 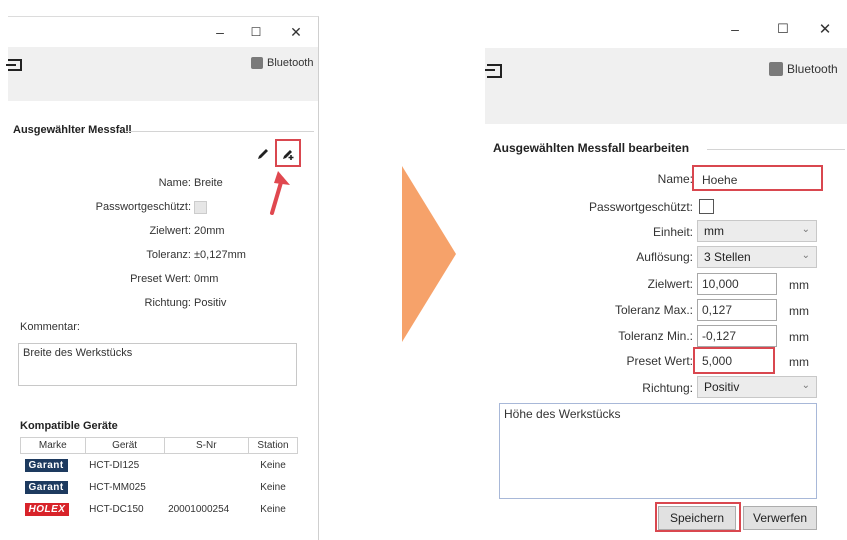 I want to click on comment-box: Breite des Werkstücks, so click(x=157, y=364).